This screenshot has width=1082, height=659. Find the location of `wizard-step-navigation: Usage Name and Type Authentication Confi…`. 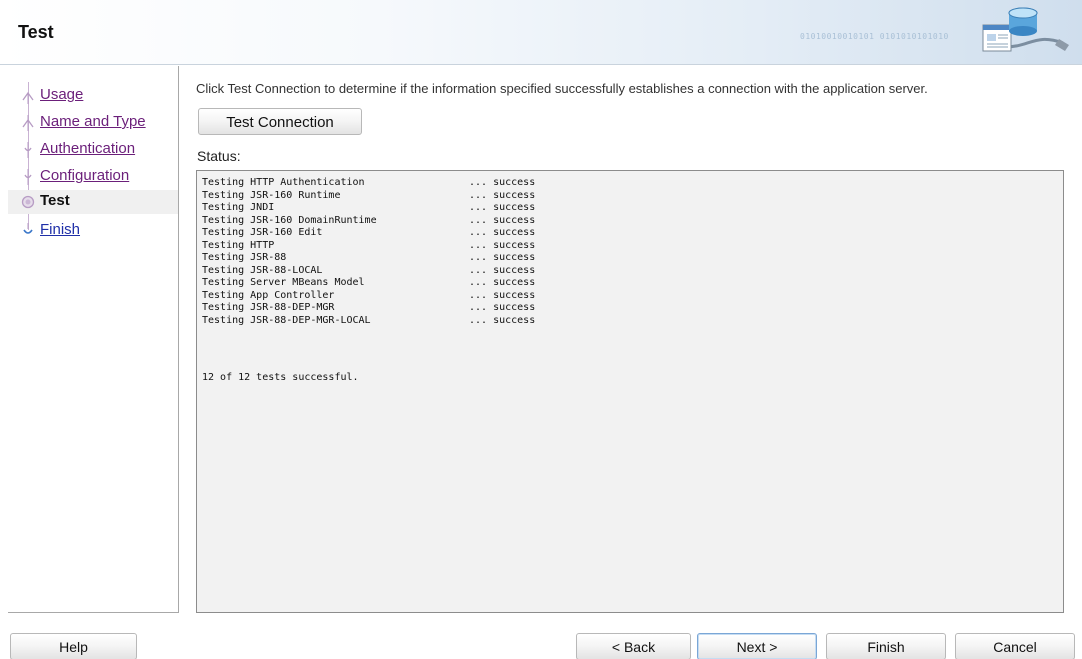

wizard-step-navigation: Usage Name and Type Authentication Confi… is located at coordinates (93, 339).